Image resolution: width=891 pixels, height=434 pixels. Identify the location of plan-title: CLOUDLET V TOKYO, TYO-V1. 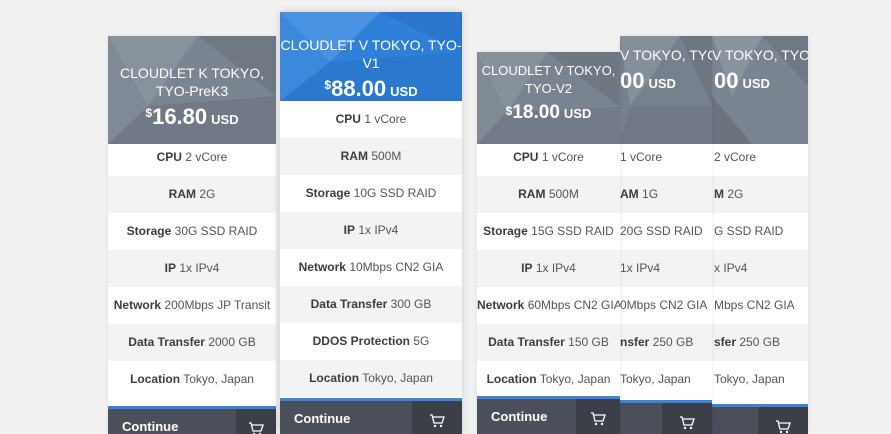
(371, 54).